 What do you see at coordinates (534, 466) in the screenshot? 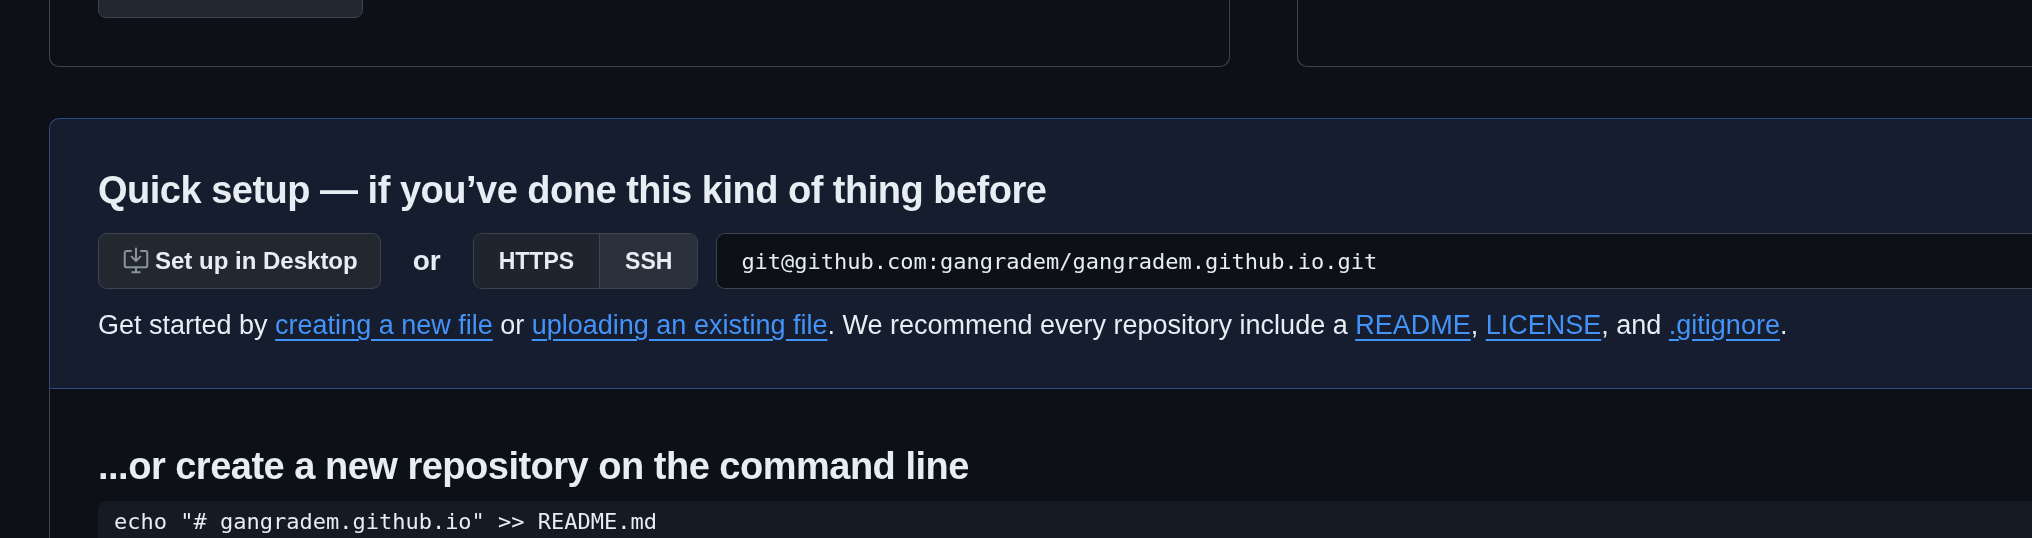
I see `section-title: ...or create a new repository on the command line` at bounding box center [534, 466].